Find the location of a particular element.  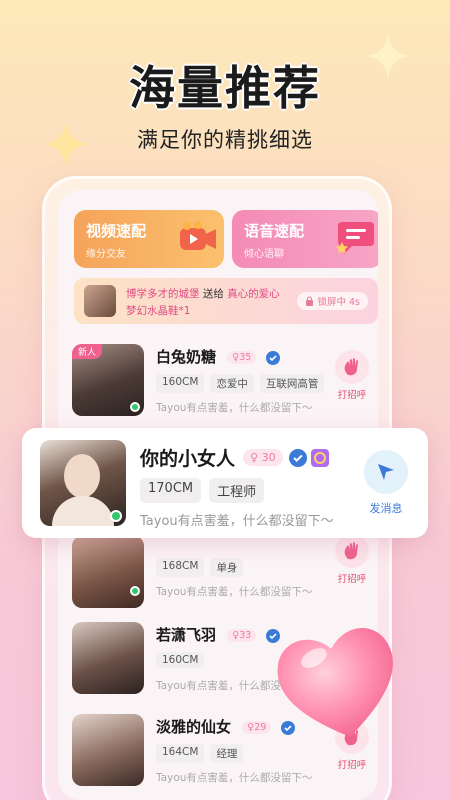

gift-verb: 送给 is located at coordinates (213, 294).